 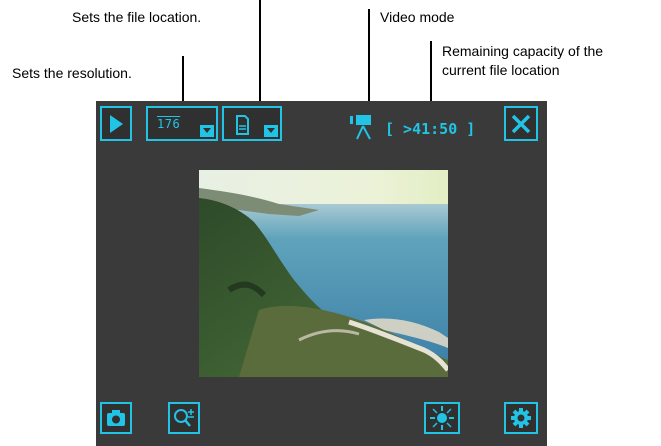 I want to click on file-location-callout: Sets the file location., so click(x=137, y=17).